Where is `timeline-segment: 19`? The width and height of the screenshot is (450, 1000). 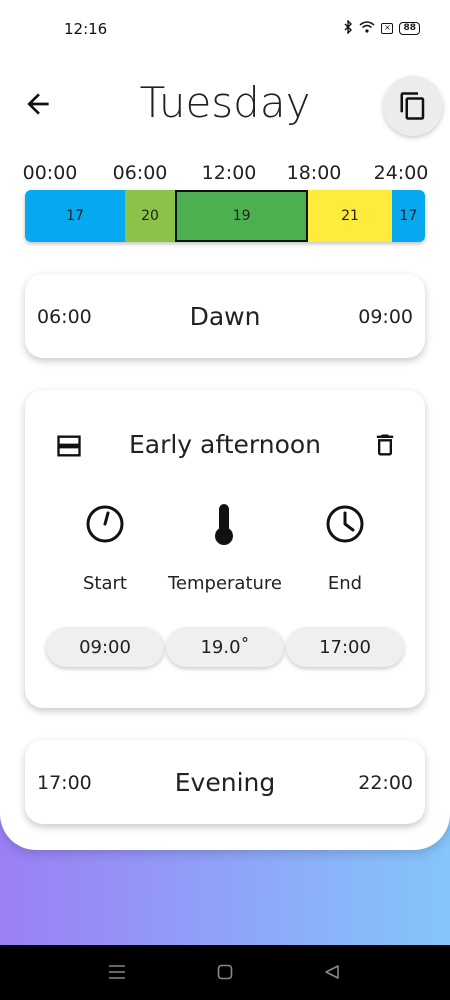 timeline-segment: 19 is located at coordinates (242, 216).